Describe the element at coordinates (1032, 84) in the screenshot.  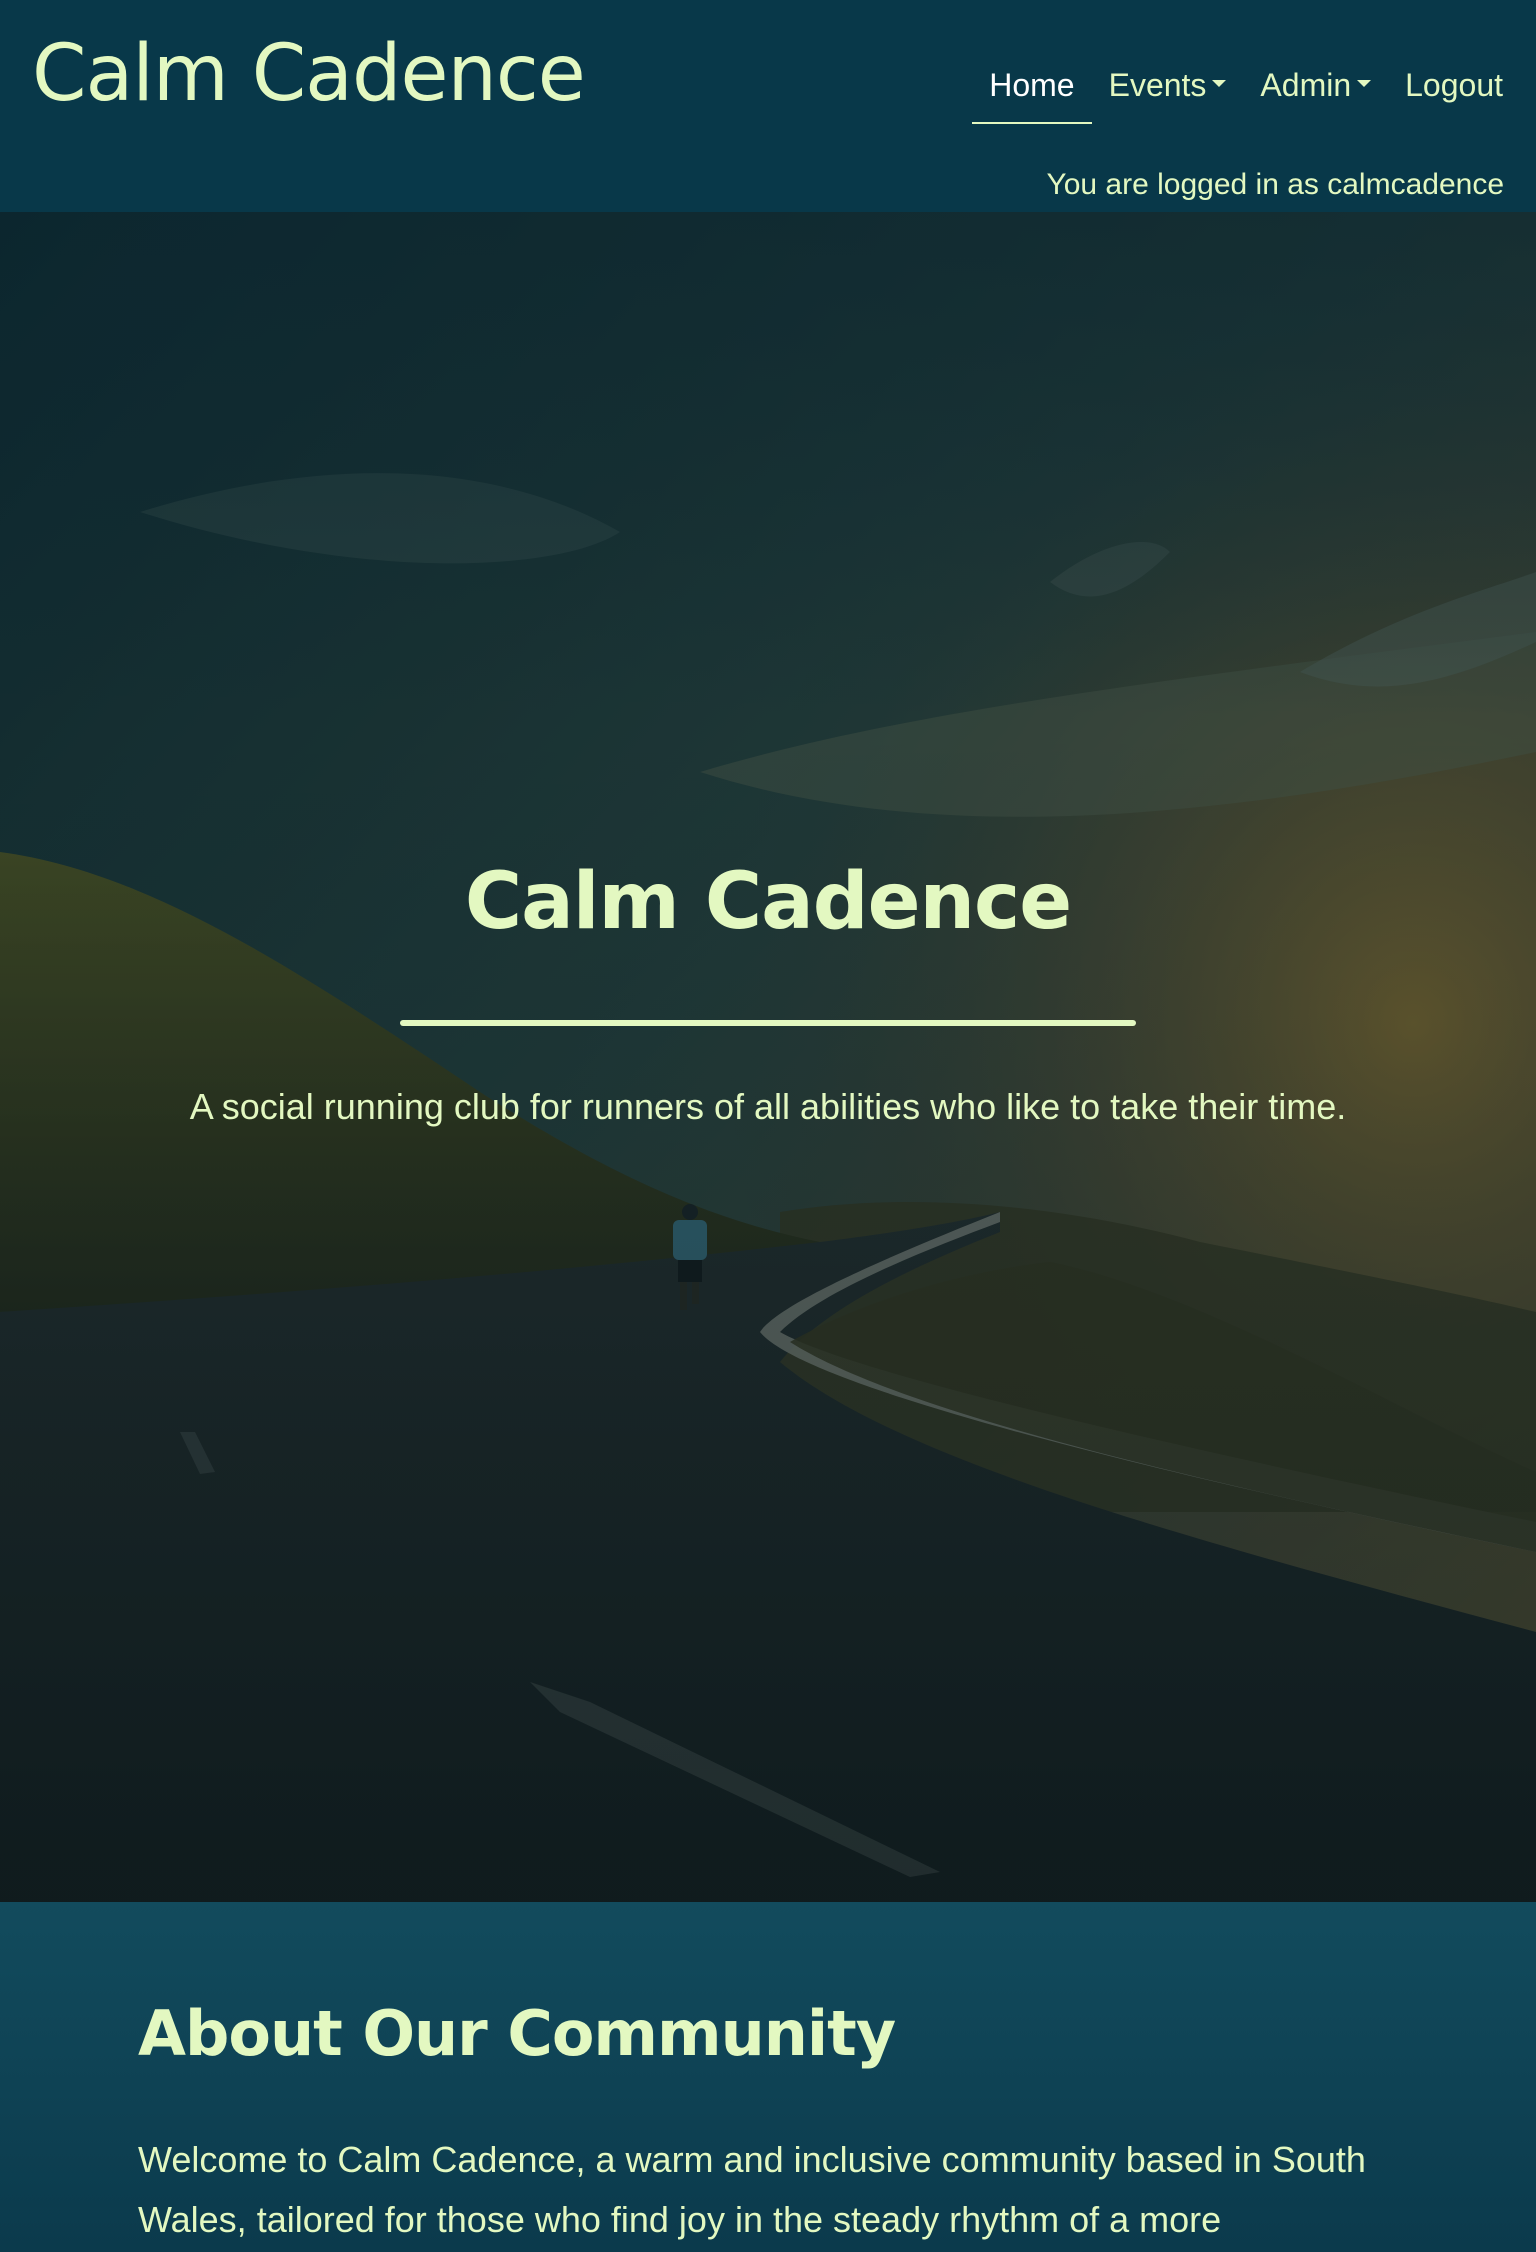
I see `nav-home-label: Home` at that location.